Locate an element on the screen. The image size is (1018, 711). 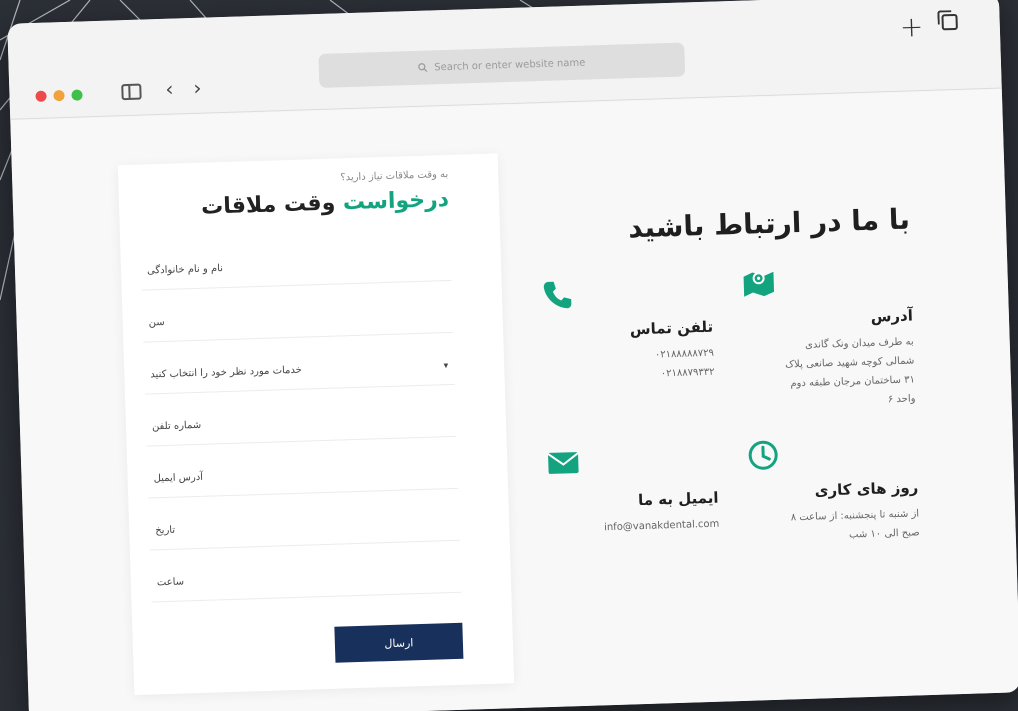
envelope-icon is located at coordinates (563, 463).